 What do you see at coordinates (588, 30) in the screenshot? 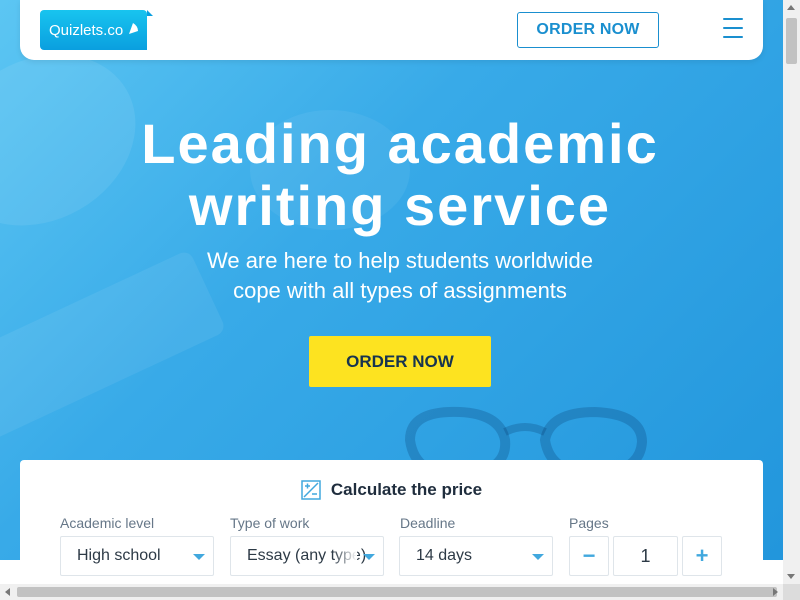
I see `header-order-now-button: ORDER NOW` at bounding box center [588, 30].